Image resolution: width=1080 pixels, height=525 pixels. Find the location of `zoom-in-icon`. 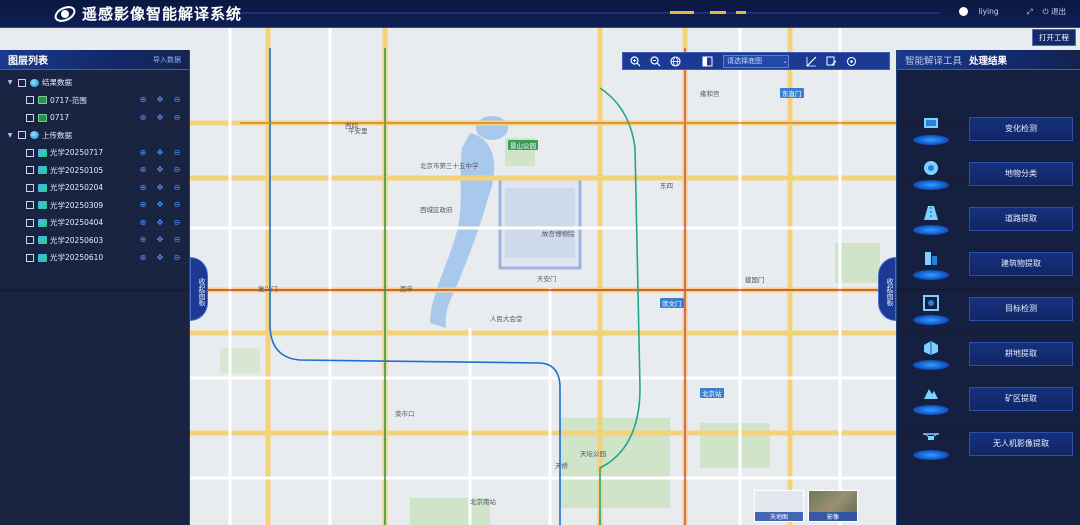

zoom-in-icon is located at coordinates (635, 61).